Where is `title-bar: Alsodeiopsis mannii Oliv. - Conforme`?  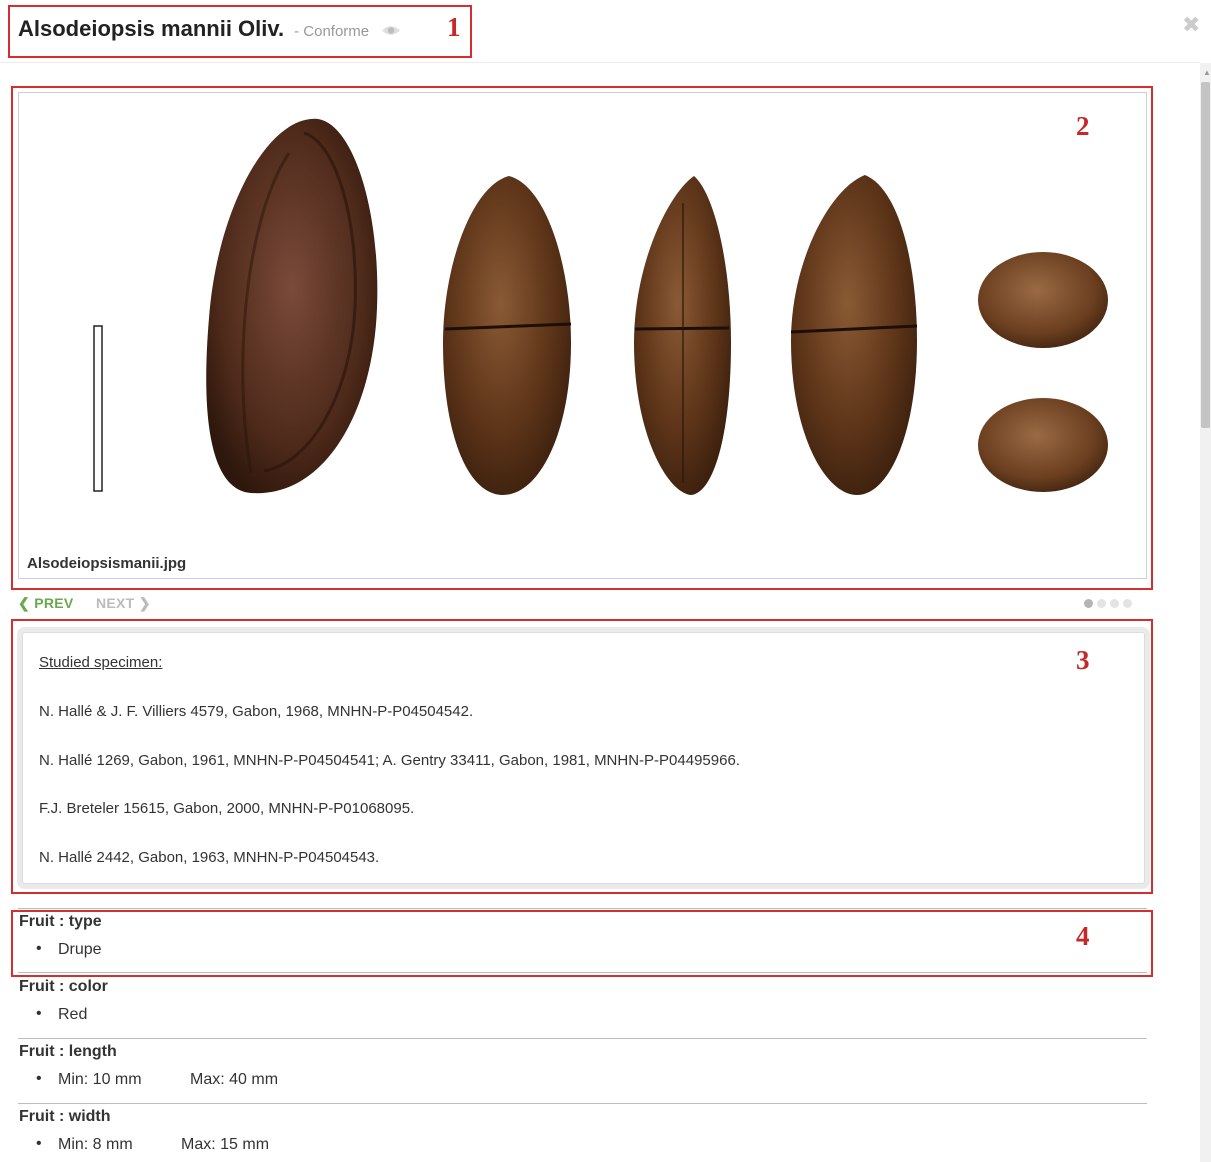 title-bar: Alsodeiopsis mannii Oliv. - Conforme is located at coordinates (209, 29).